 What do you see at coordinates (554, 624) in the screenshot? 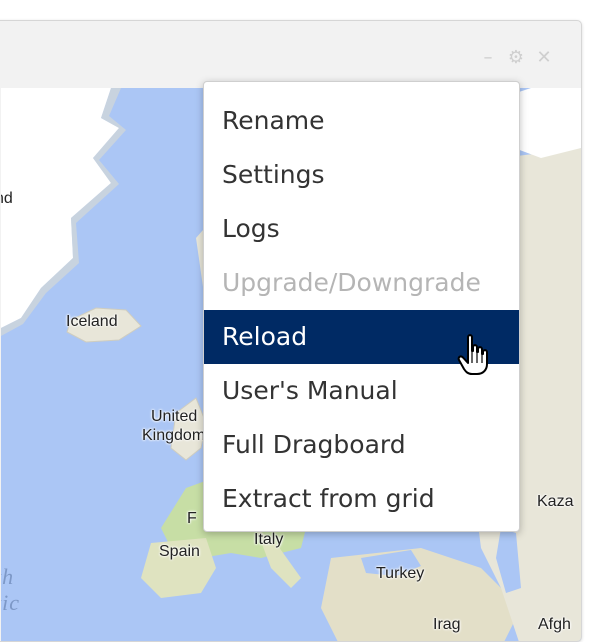
I see `map-label-afghanistan-fragment: Afgh` at bounding box center [554, 624].